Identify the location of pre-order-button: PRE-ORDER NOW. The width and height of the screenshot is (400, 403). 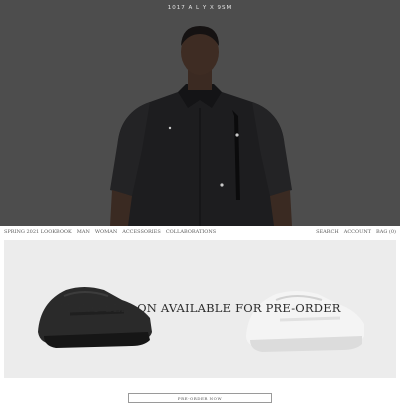
(200, 398).